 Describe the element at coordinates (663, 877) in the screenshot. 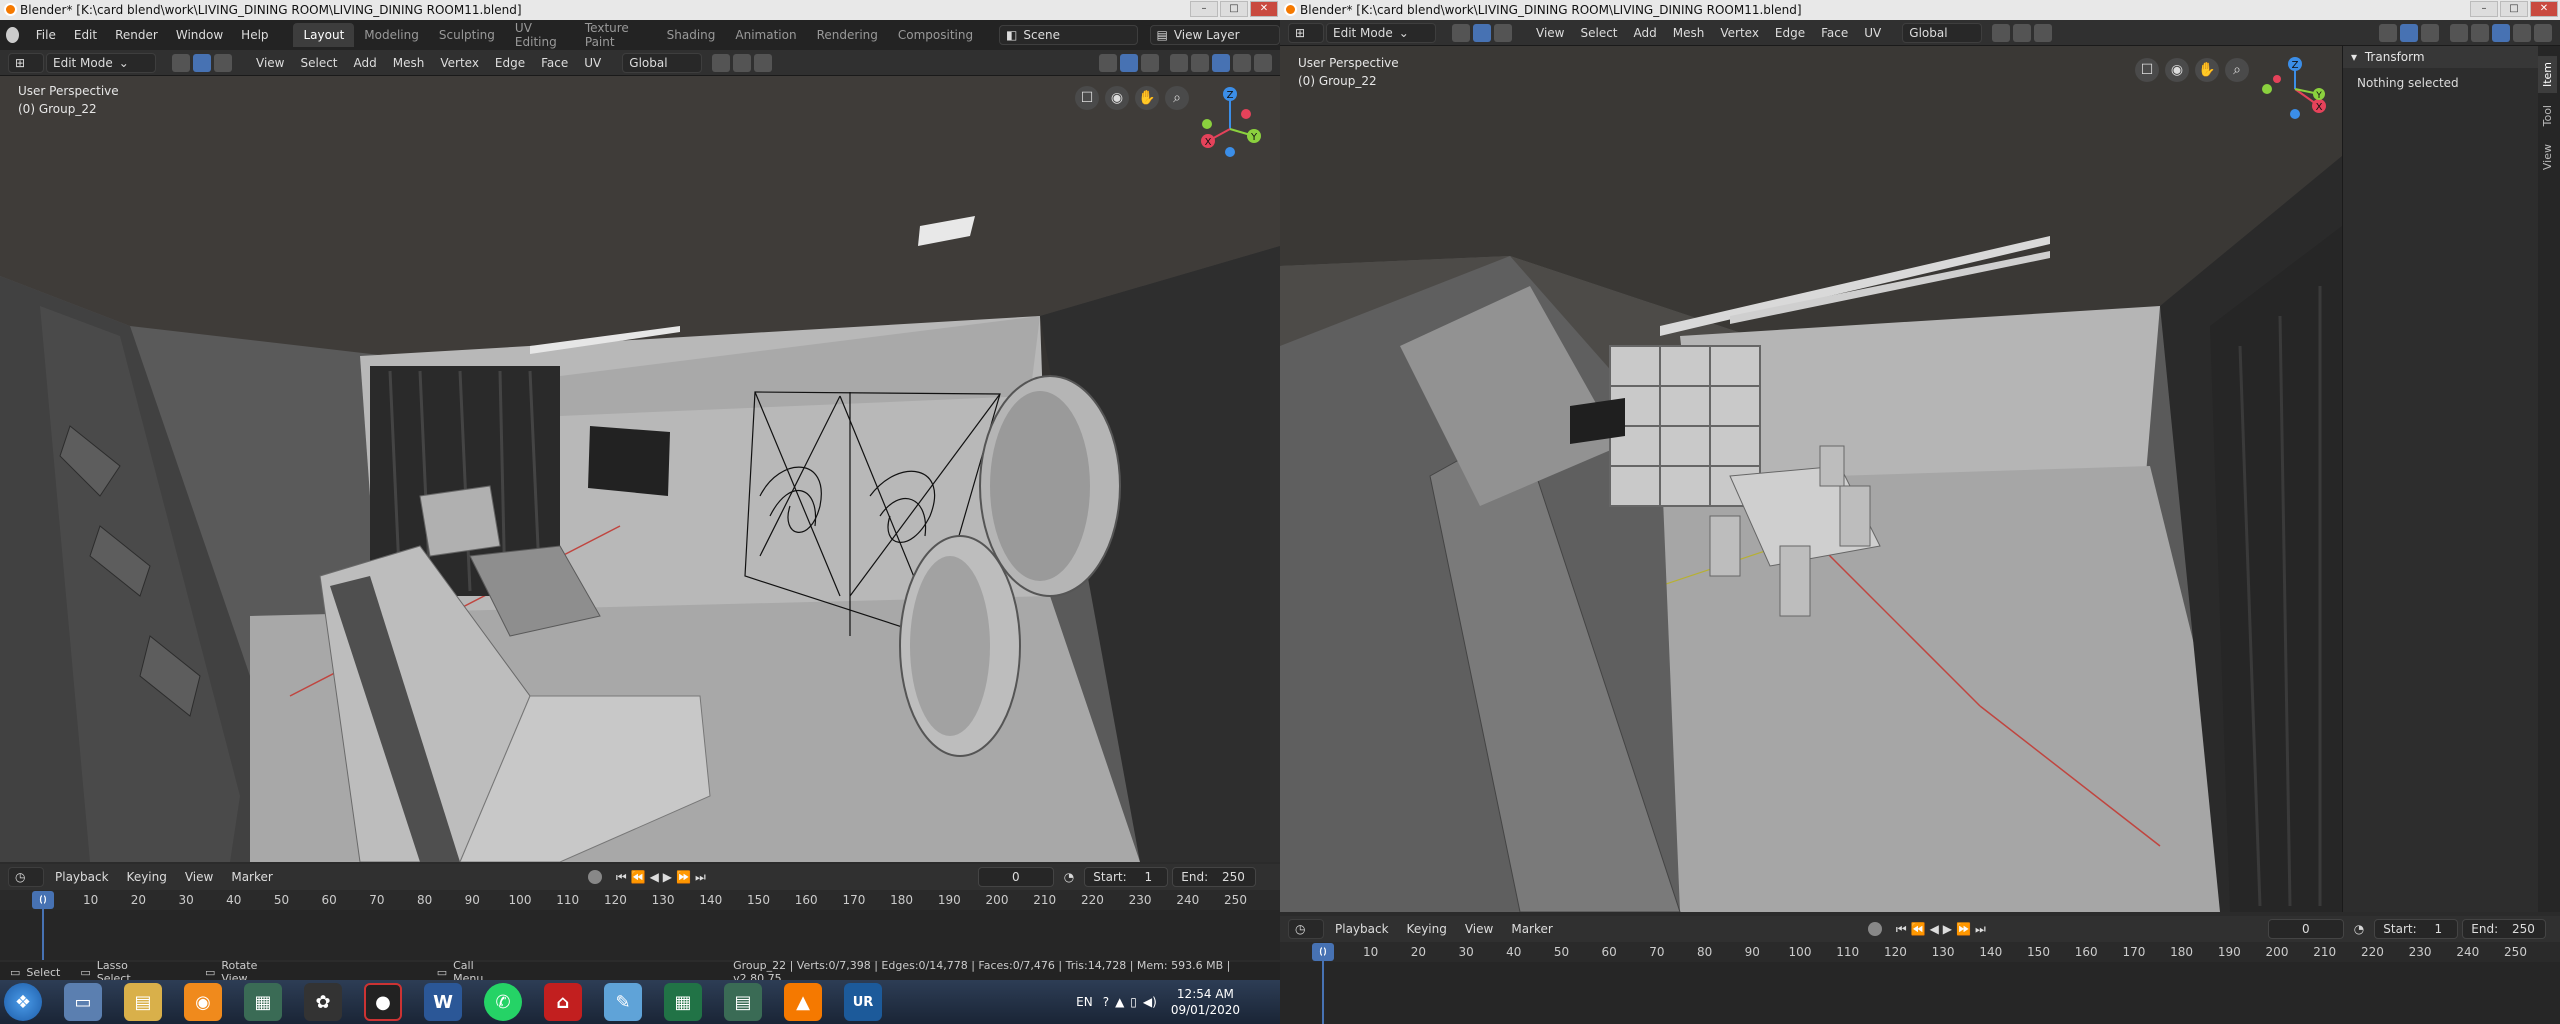

I see `playback-controls: ⏮⏪◀▶⏩⏭` at that location.